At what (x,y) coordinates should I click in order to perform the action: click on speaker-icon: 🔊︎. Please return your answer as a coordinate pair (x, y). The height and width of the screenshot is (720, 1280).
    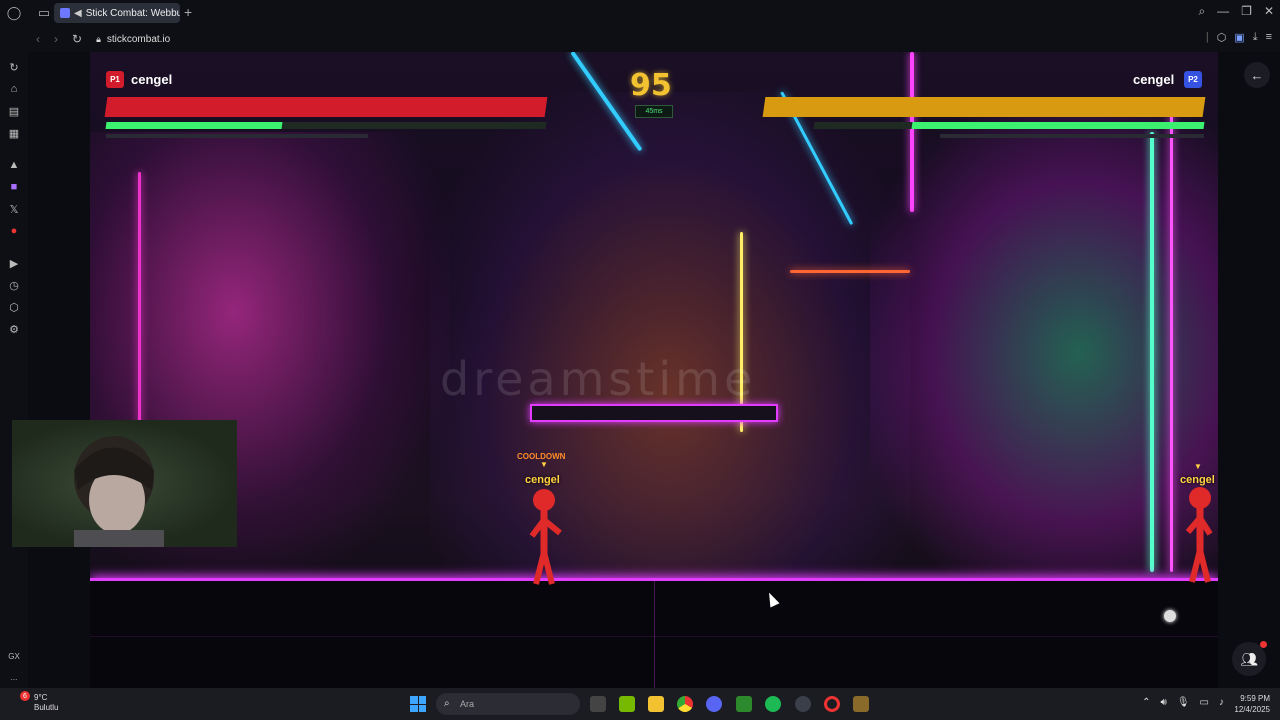
    Looking at the image, I should click on (1164, 702).